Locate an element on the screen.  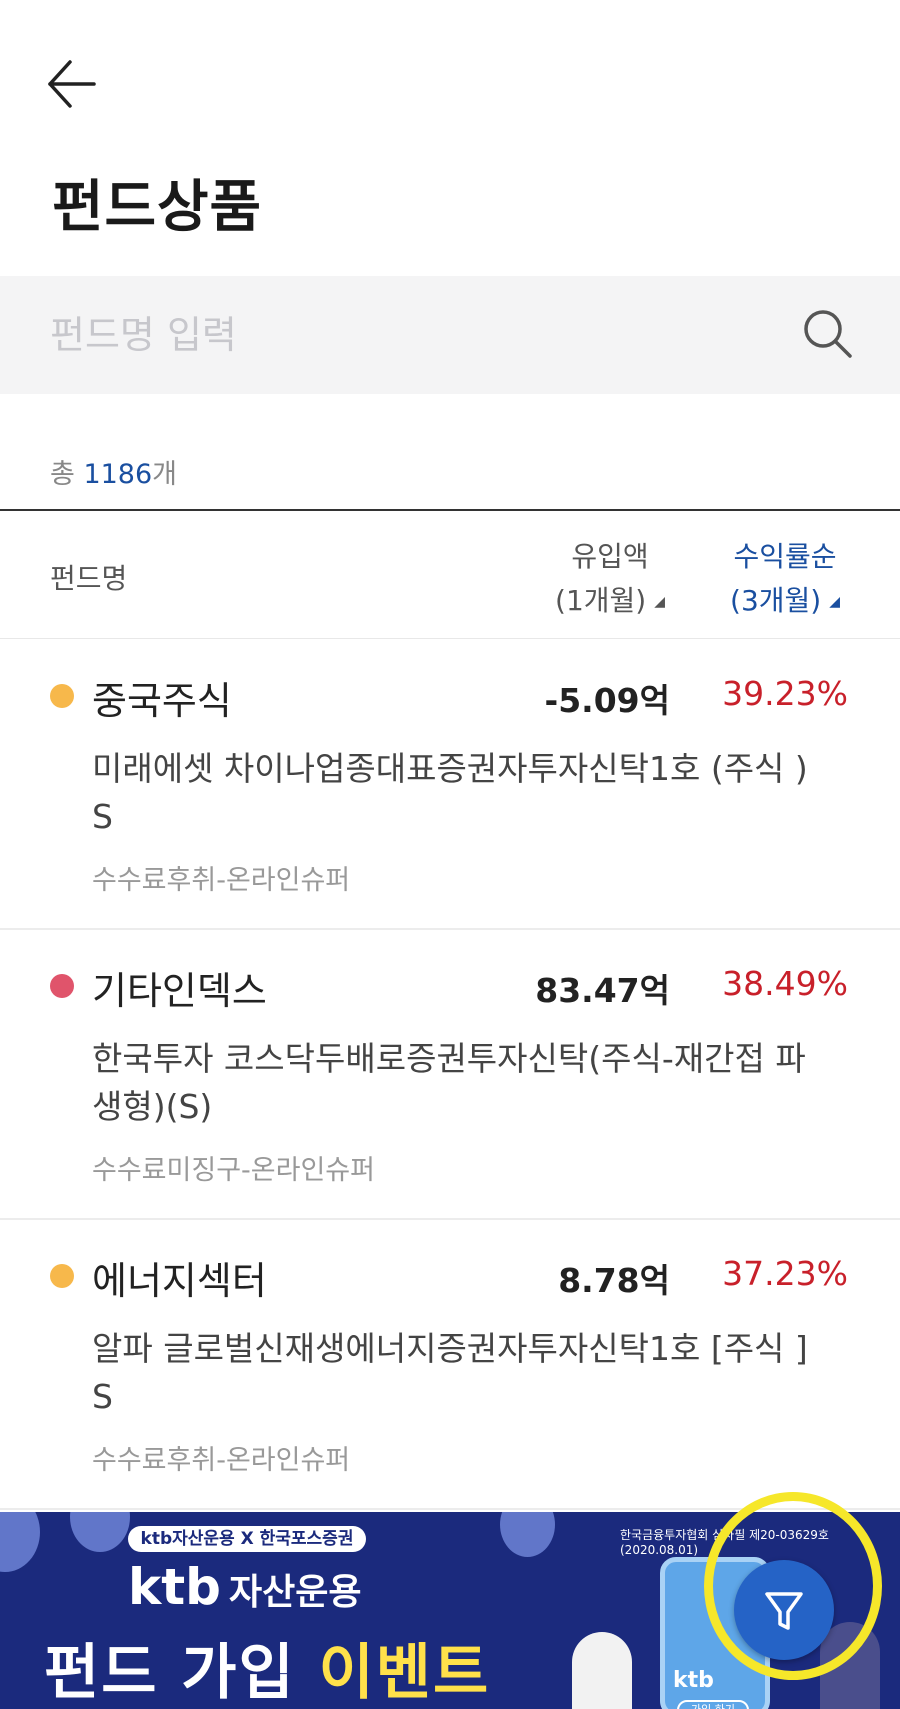
search-icon is located at coordinates (828, 334).